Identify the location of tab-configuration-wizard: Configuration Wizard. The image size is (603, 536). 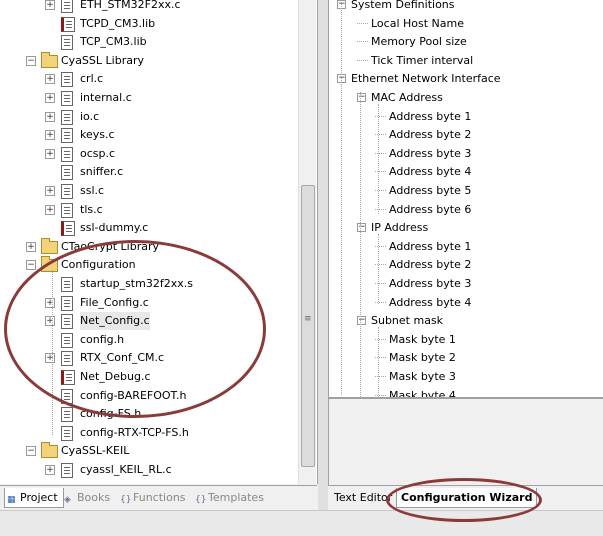
(467, 498).